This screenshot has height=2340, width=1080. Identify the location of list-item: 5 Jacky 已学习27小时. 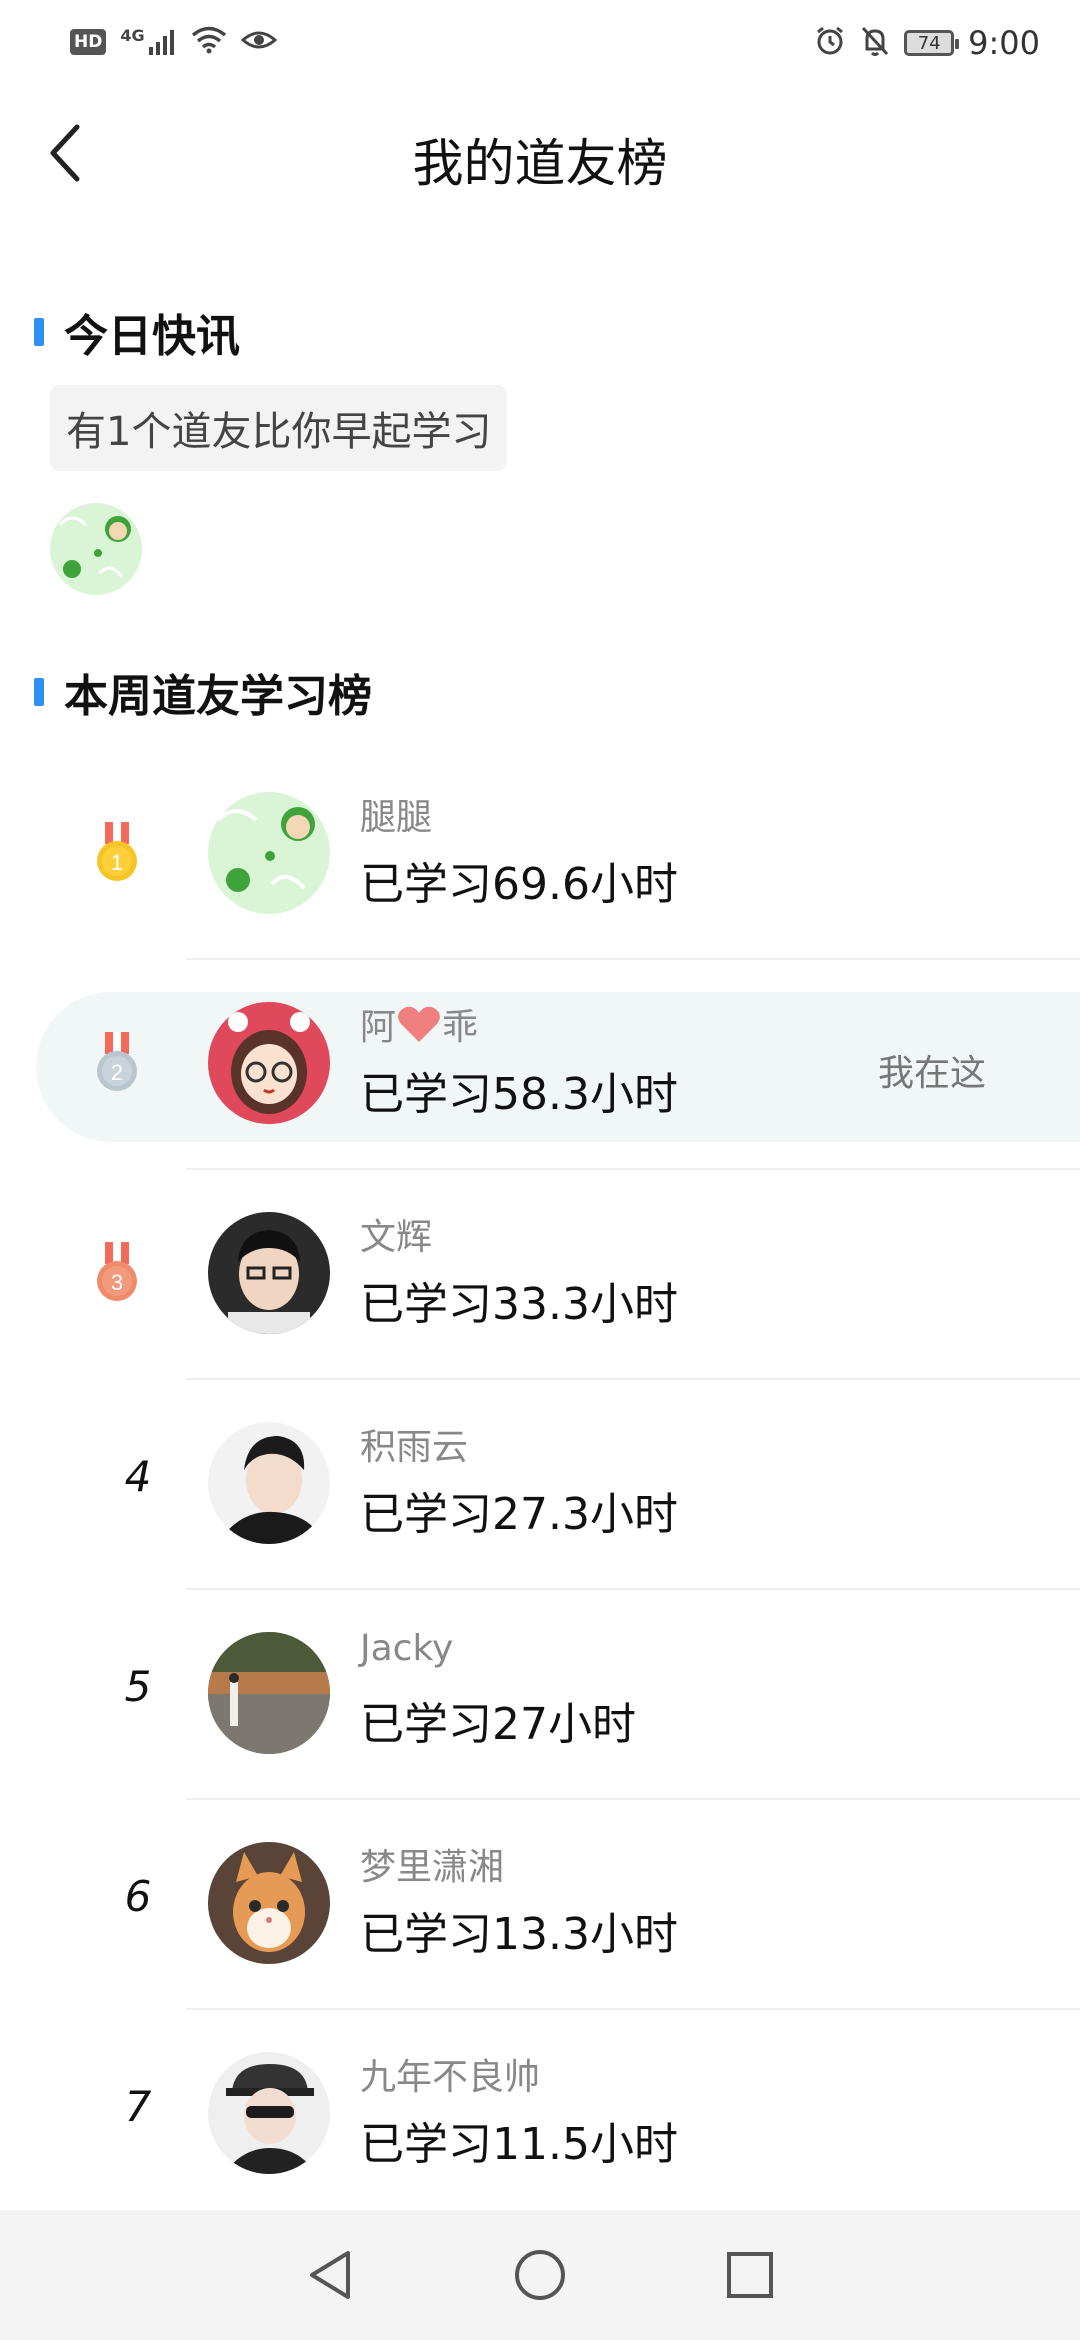
(540, 1695).